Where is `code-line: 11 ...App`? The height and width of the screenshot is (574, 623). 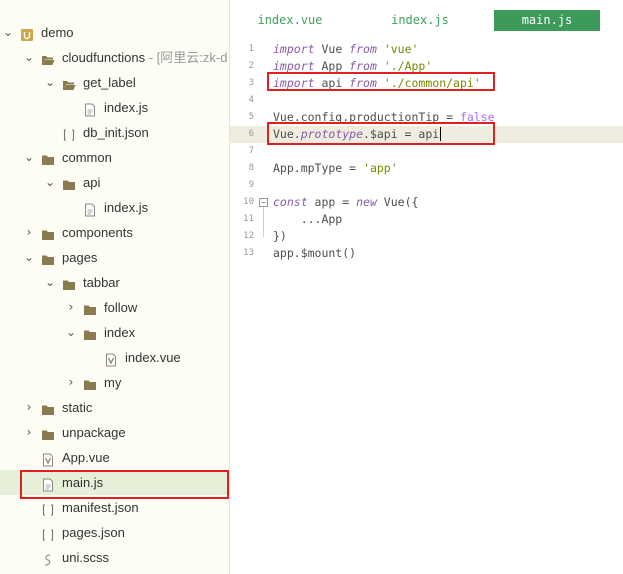 code-line: 11 ...App is located at coordinates (426, 219).